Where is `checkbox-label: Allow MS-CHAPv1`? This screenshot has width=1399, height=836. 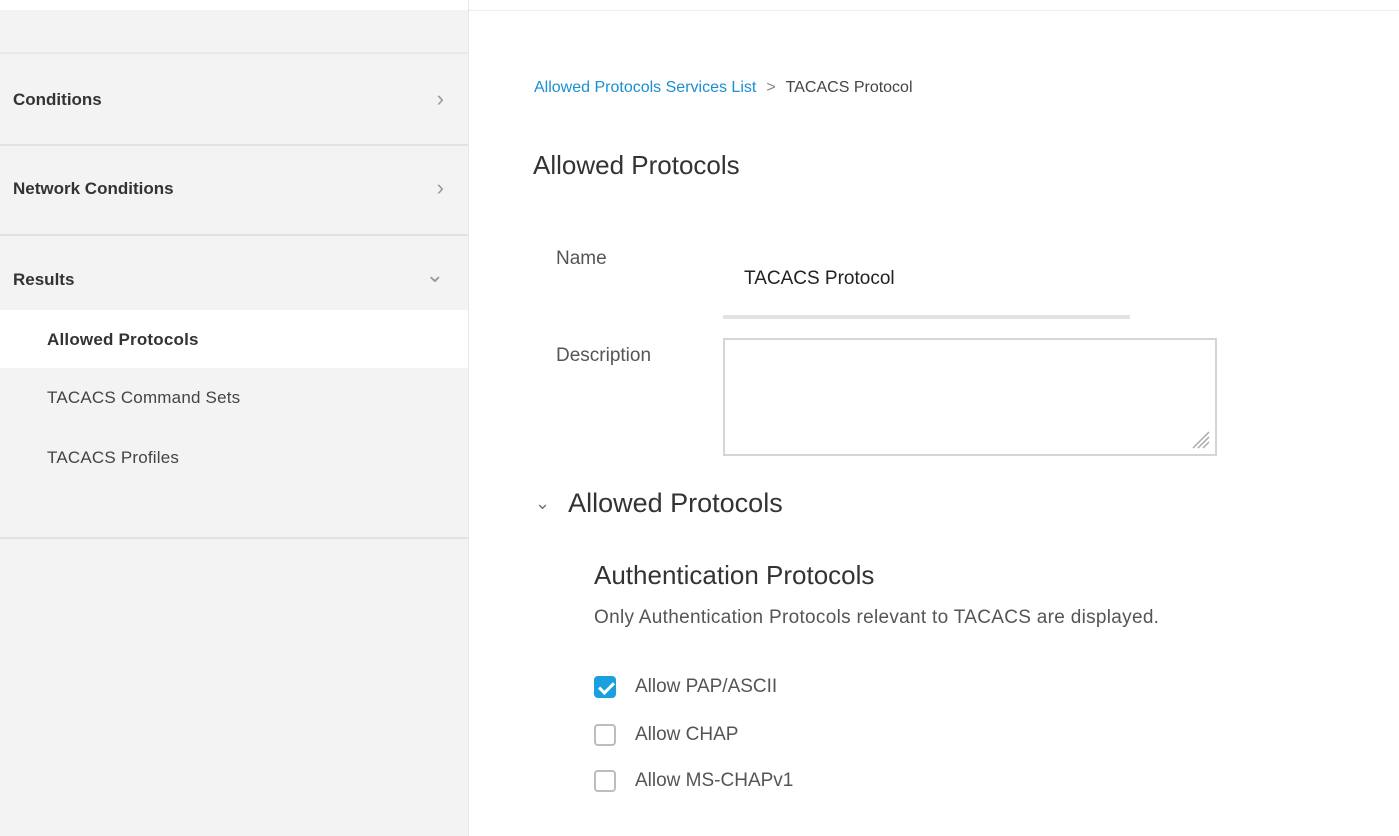 checkbox-label: Allow MS-CHAPv1 is located at coordinates (714, 780).